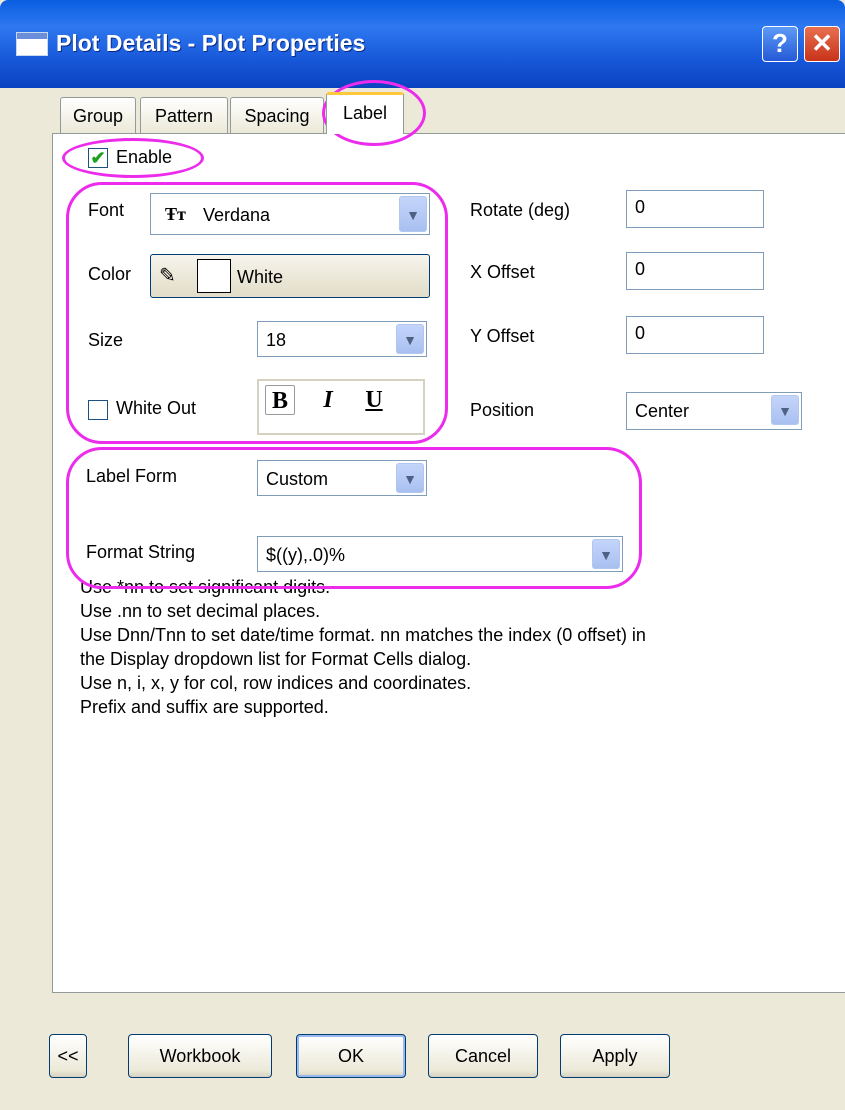  What do you see at coordinates (502, 410) in the screenshot?
I see `position-label: Position` at bounding box center [502, 410].